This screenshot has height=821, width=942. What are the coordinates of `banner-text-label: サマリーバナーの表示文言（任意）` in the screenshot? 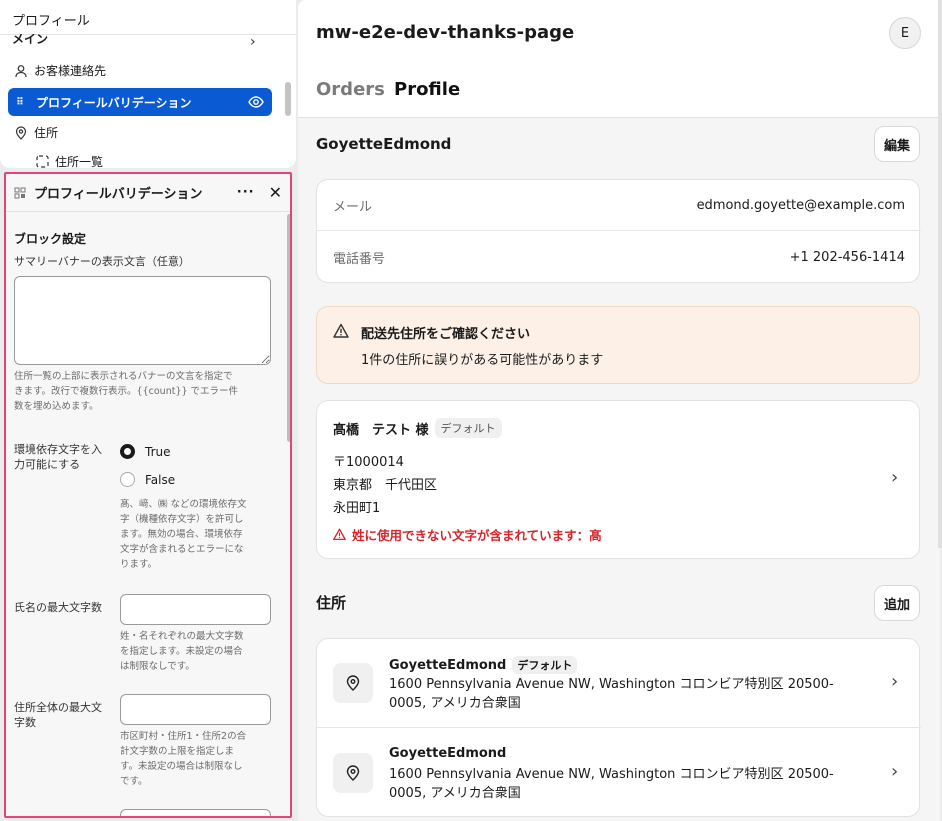 It's located at (102, 261).